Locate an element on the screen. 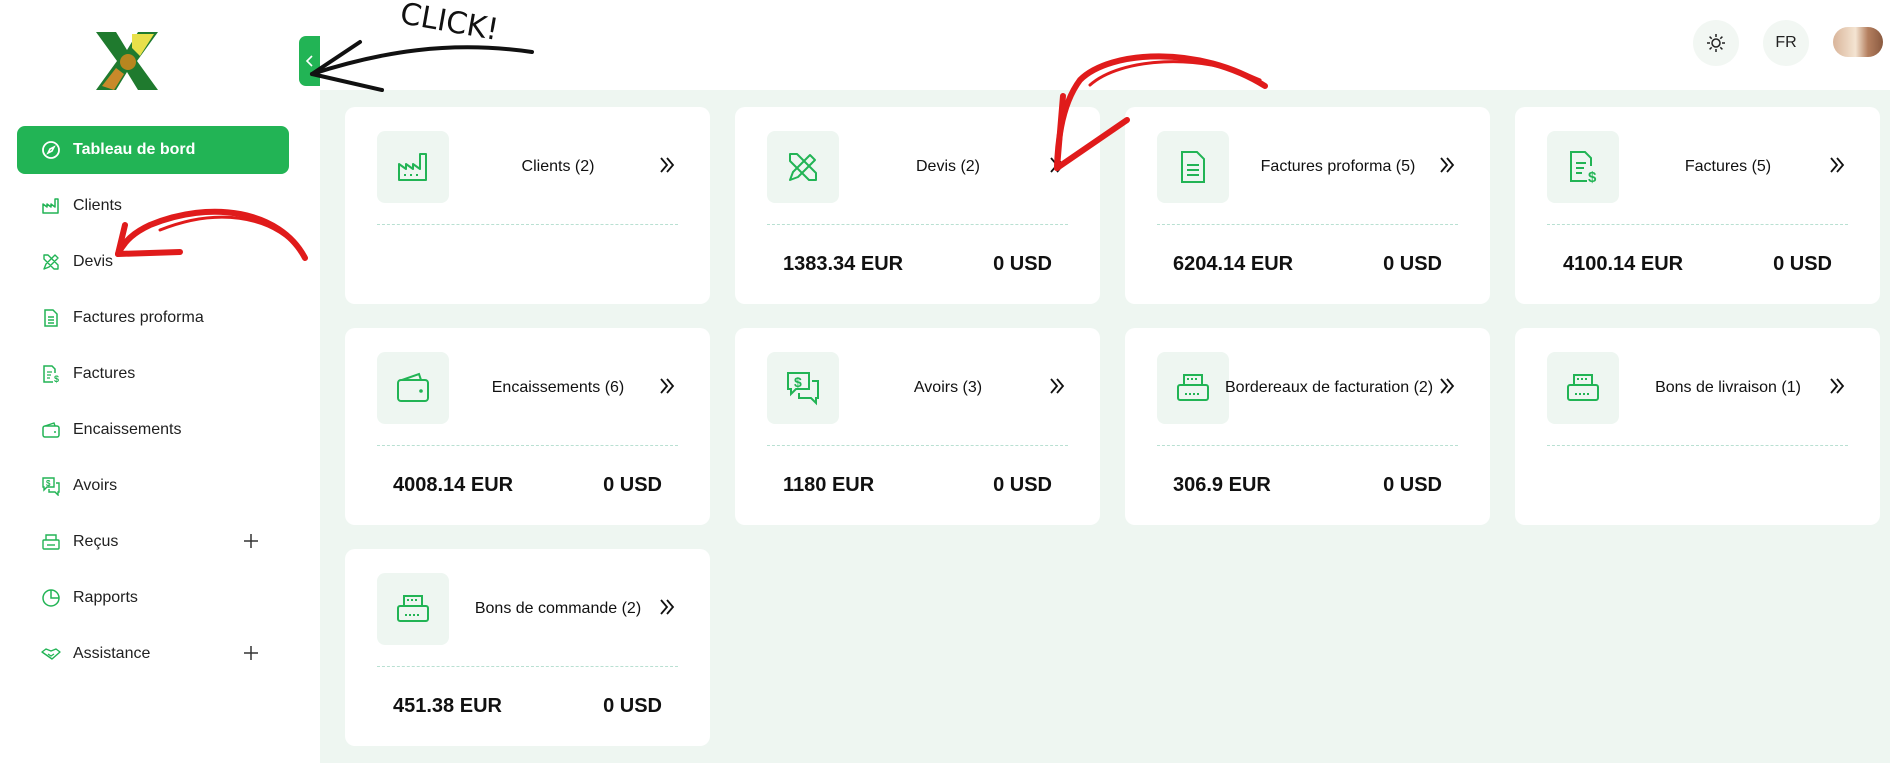 The height and width of the screenshot is (763, 1890). card-eur-amount: 4100.14 EUR is located at coordinates (1623, 264).